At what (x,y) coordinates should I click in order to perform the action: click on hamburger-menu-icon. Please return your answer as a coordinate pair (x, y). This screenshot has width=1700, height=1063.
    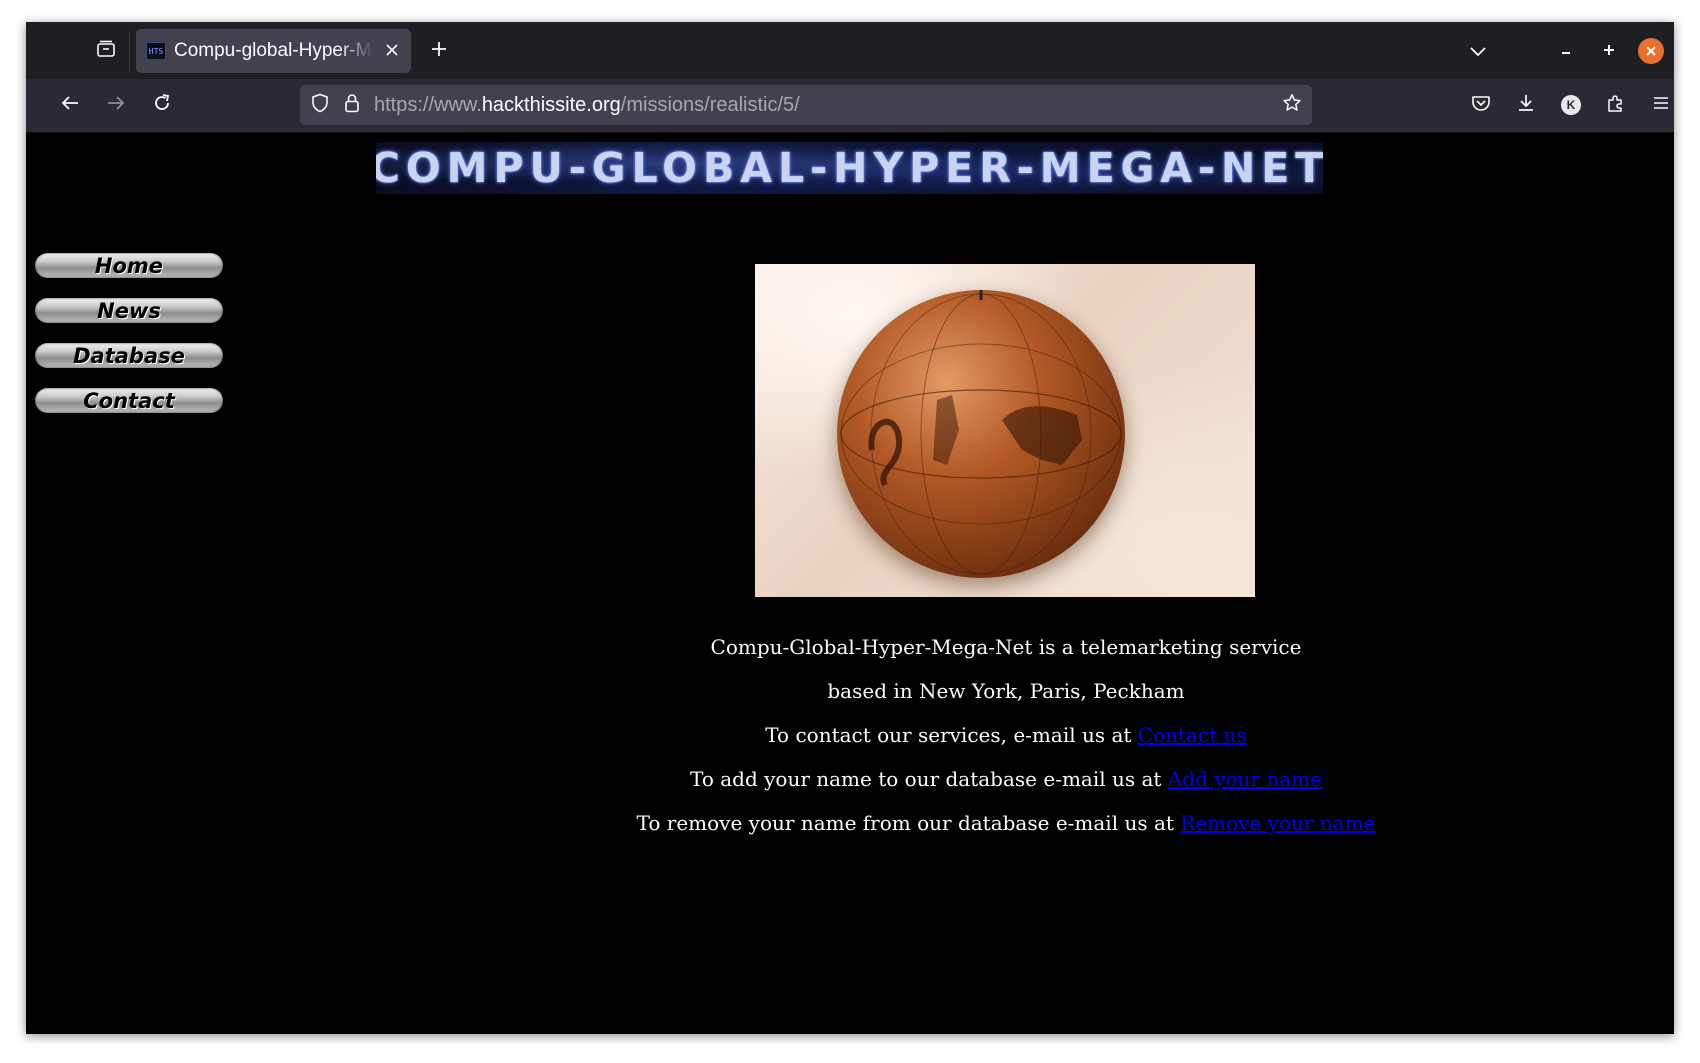
    Looking at the image, I should click on (1661, 105).